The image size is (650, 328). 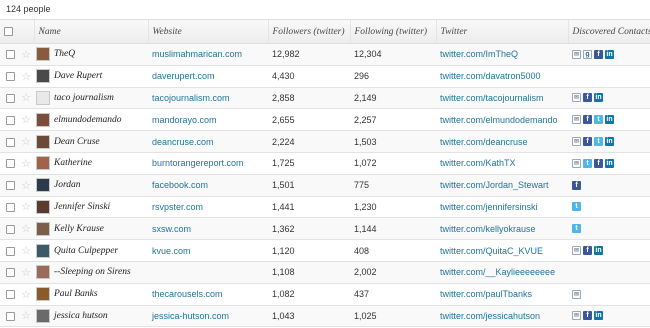 What do you see at coordinates (490, 316) in the screenshot?
I see `twitter-link: twitter.com/jessicahutson` at bounding box center [490, 316].